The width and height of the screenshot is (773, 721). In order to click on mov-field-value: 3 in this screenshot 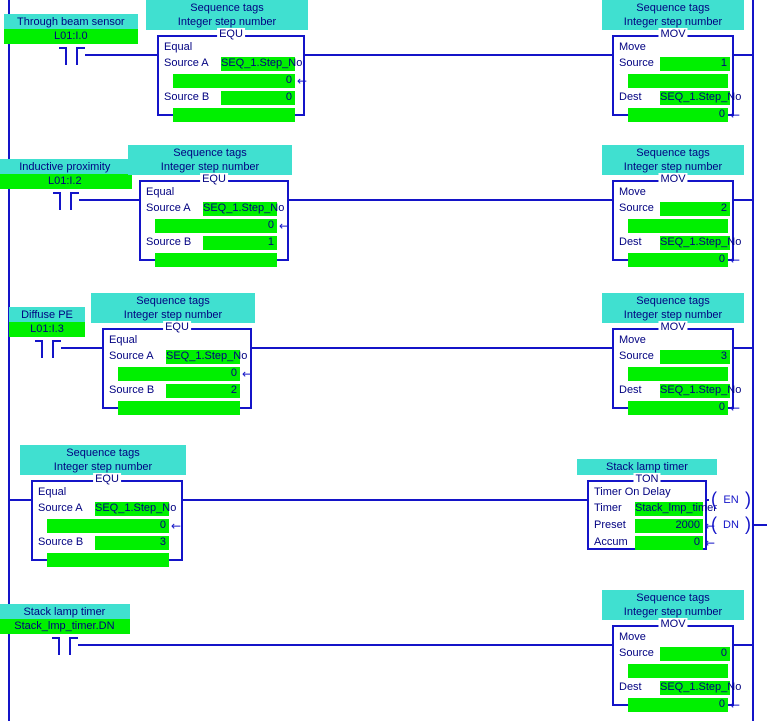, I will do `click(695, 357)`.